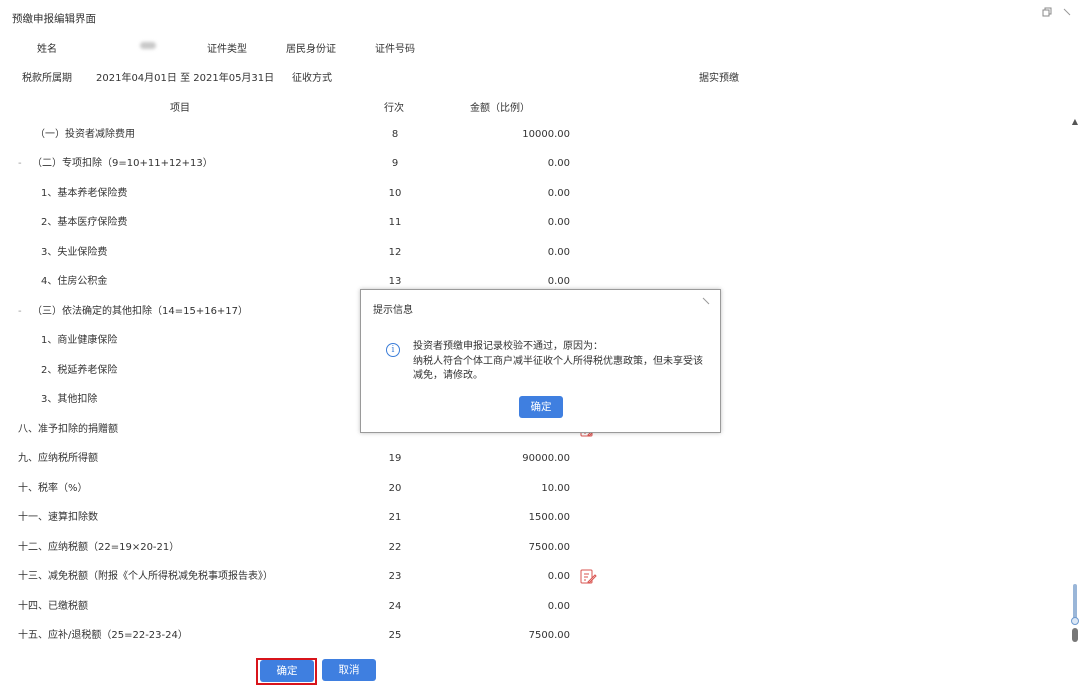  Describe the element at coordinates (500, 108) in the screenshot. I see `column-header-amount: 金额（比例）` at that location.